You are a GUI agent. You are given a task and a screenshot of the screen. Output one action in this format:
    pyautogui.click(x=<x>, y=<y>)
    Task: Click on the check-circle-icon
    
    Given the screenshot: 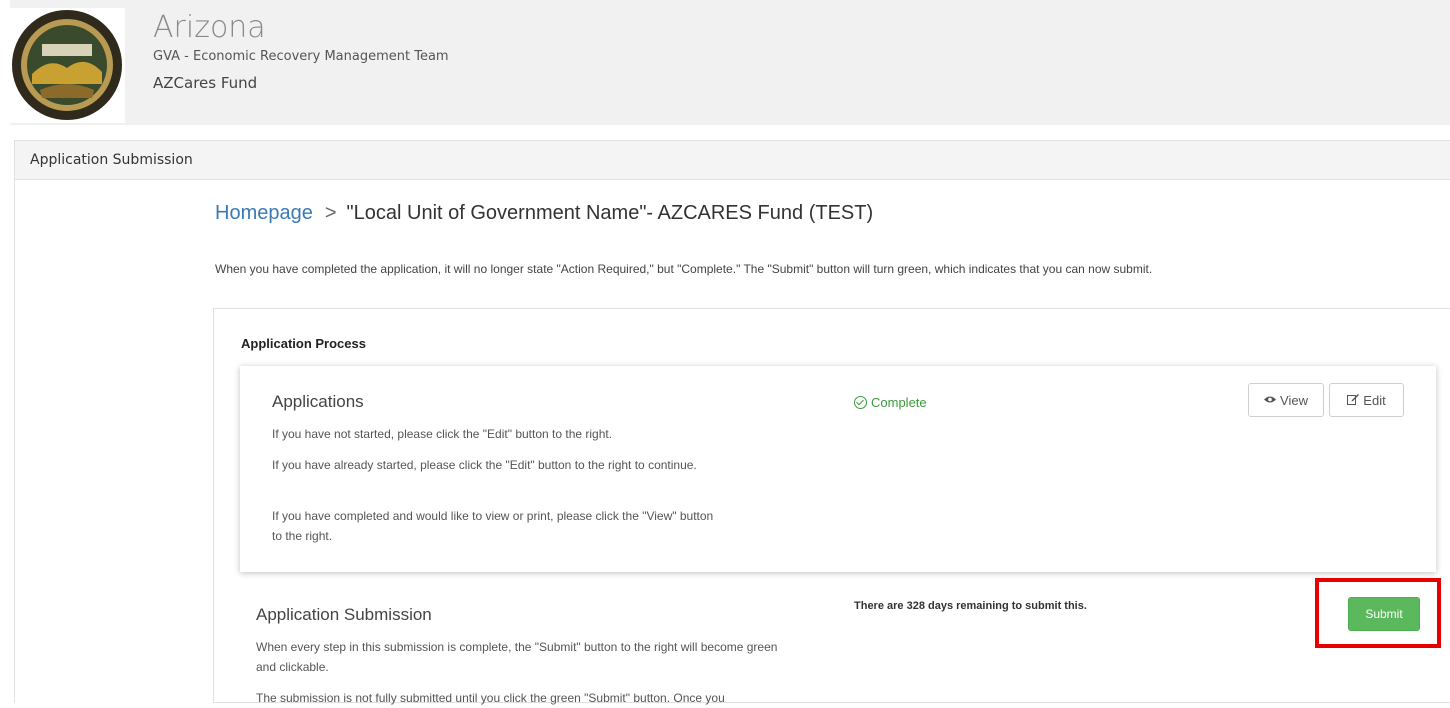 What is the action you would take?
    pyautogui.click(x=860, y=402)
    